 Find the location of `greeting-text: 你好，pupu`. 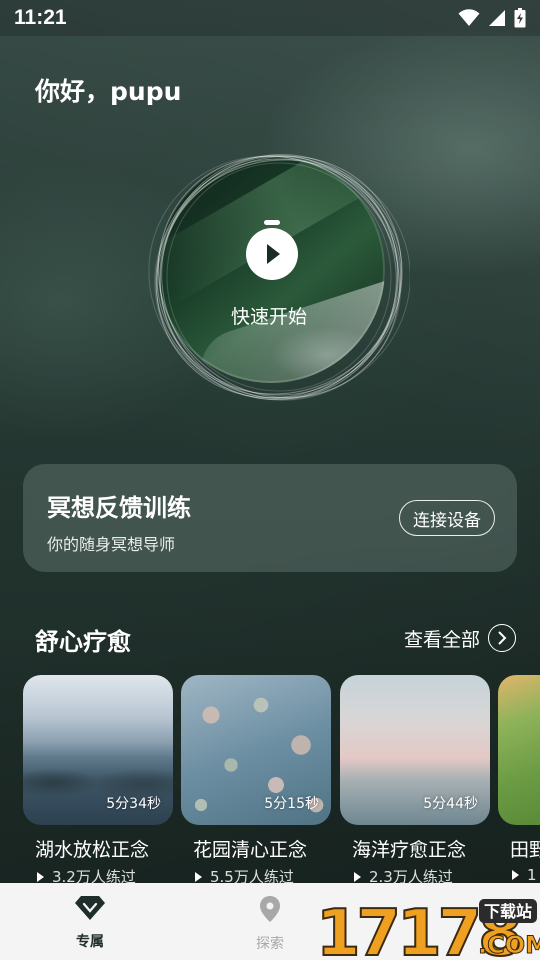

greeting-text: 你好，pupu is located at coordinates (108, 91).